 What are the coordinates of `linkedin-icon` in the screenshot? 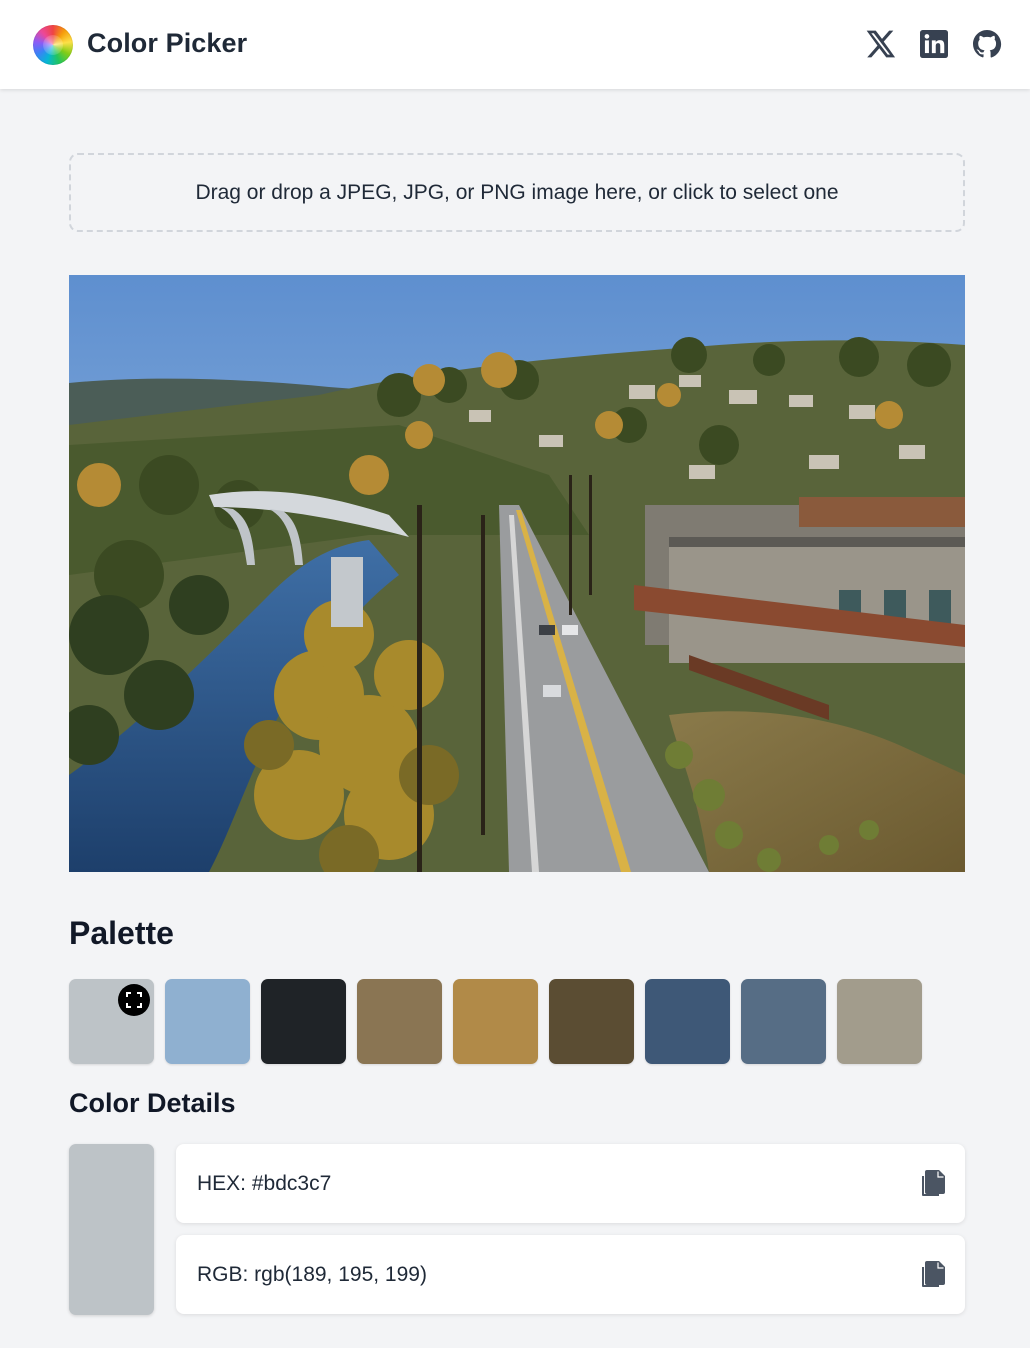 It's located at (934, 44).